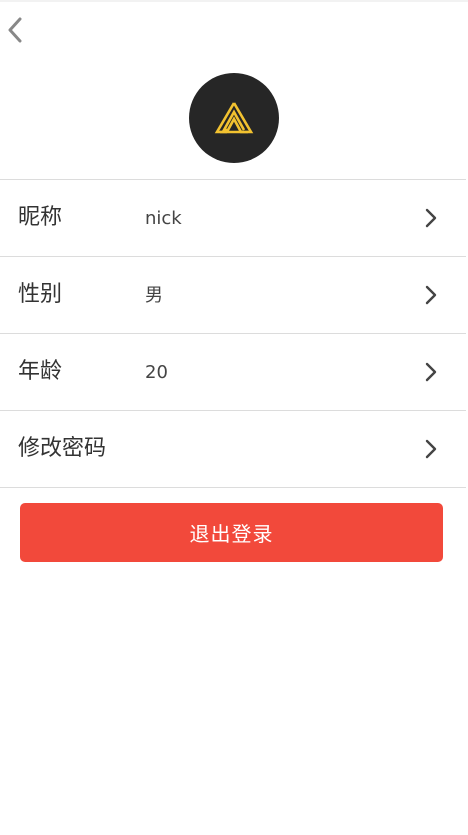  I want to click on app-logo-icon, so click(234, 118).